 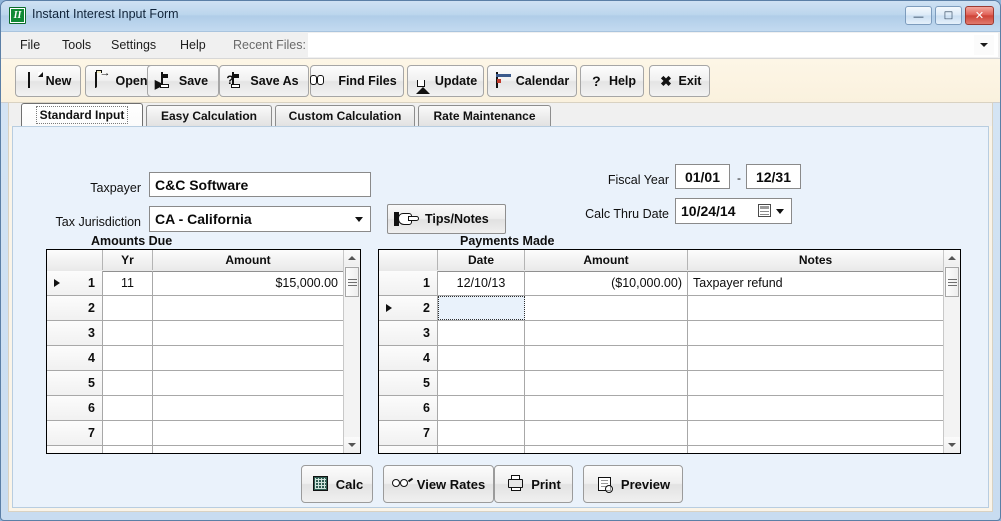 What do you see at coordinates (183, 81) in the screenshot?
I see `save-button: ▶ Save` at bounding box center [183, 81].